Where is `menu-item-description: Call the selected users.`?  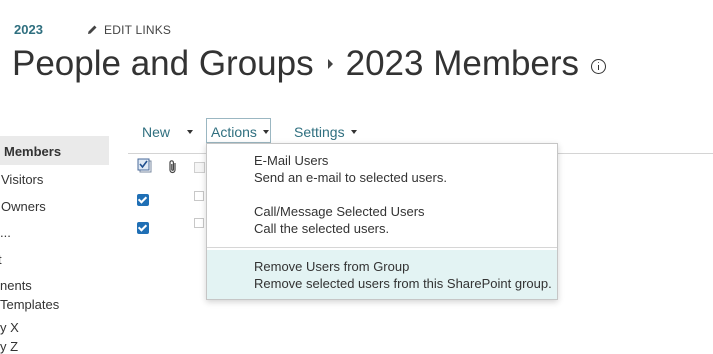
menu-item-description: Call the selected users. is located at coordinates (322, 228).